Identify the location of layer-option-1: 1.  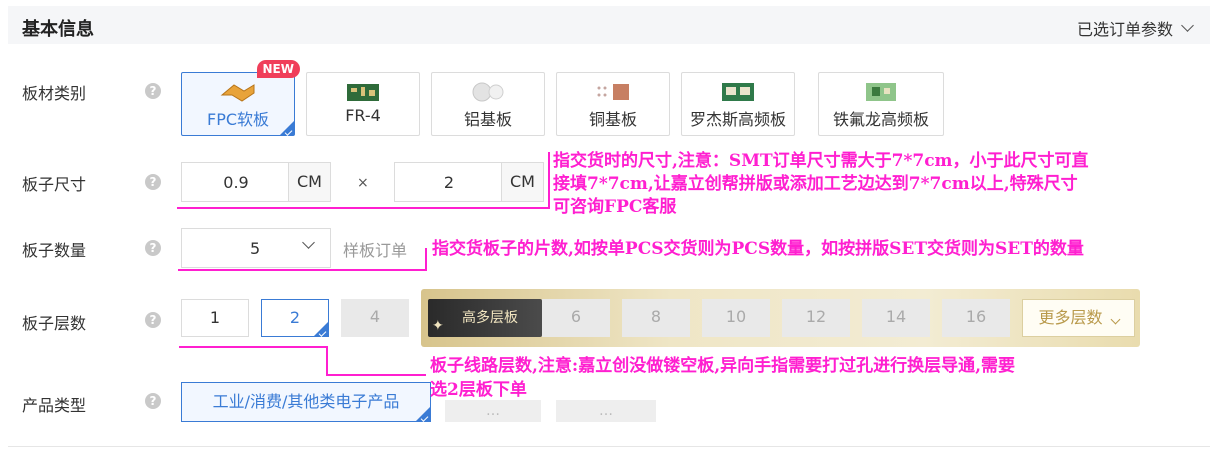
(215, 318).